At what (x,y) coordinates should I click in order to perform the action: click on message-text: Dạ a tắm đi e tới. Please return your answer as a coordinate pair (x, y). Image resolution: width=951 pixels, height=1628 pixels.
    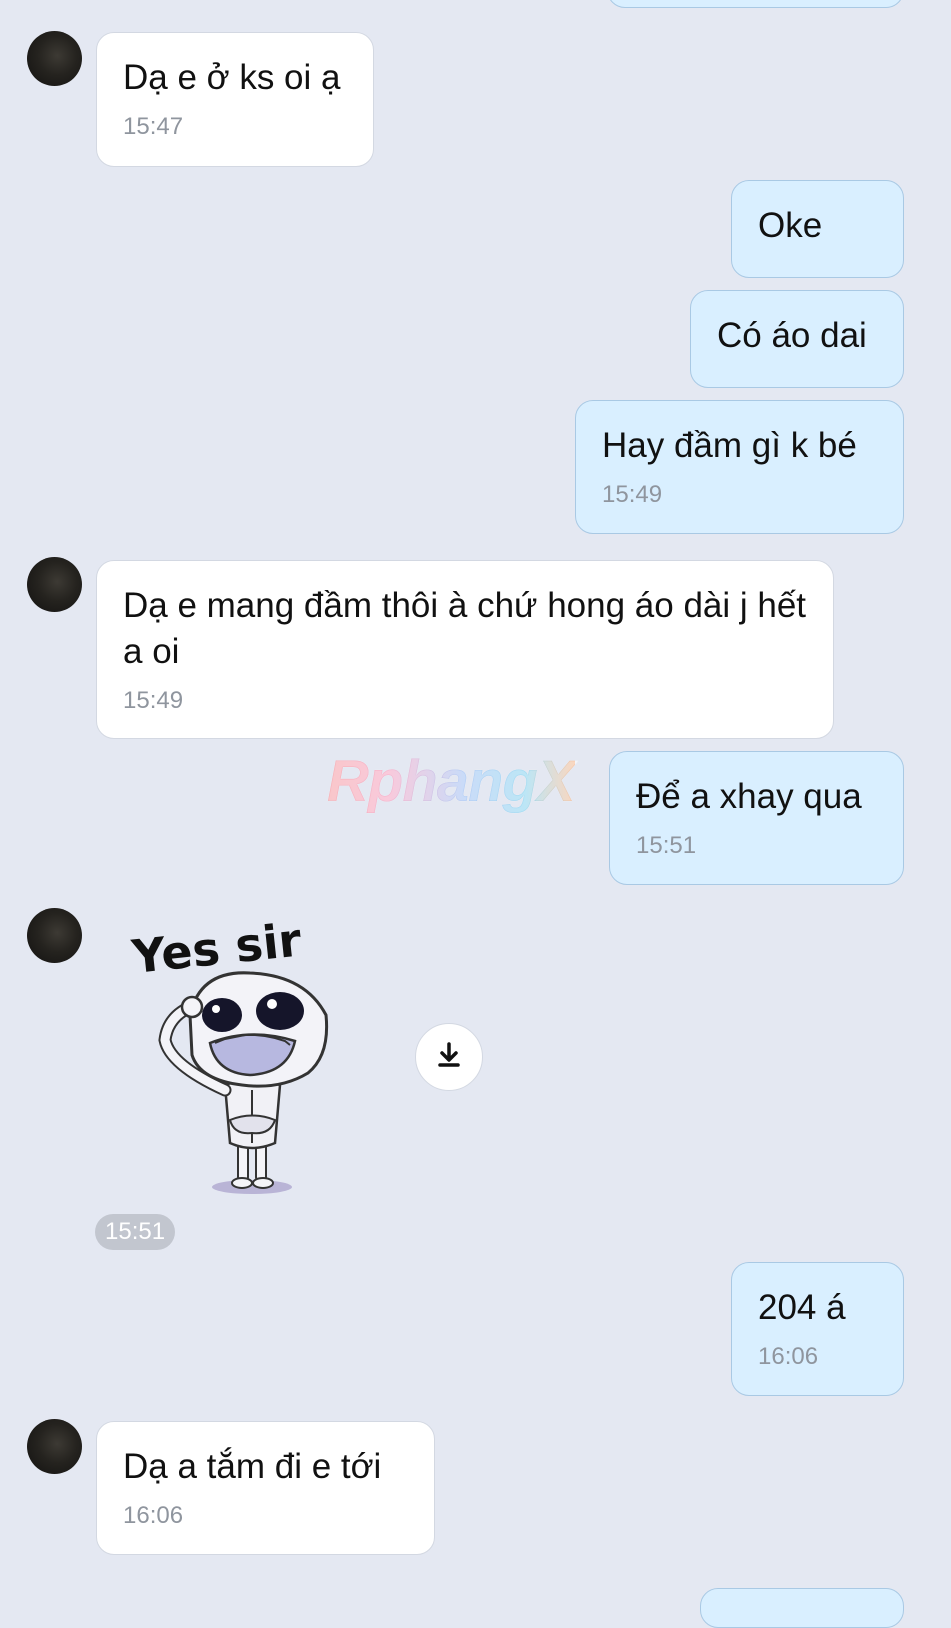
    Looking at the image, I should click on (252, 1466).